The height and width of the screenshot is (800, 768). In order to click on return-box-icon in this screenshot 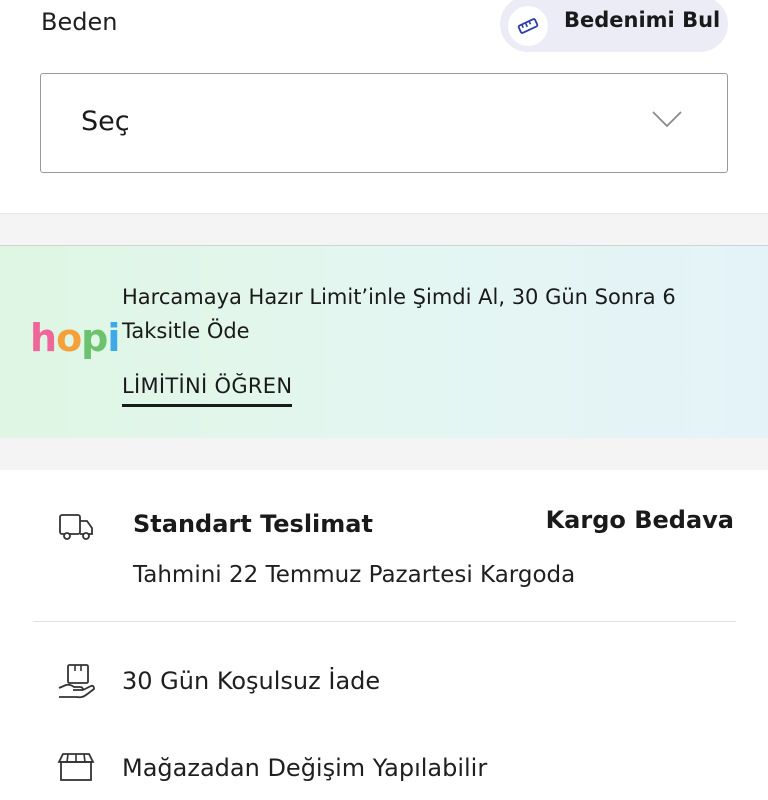, I will do `click(76, 681)`.